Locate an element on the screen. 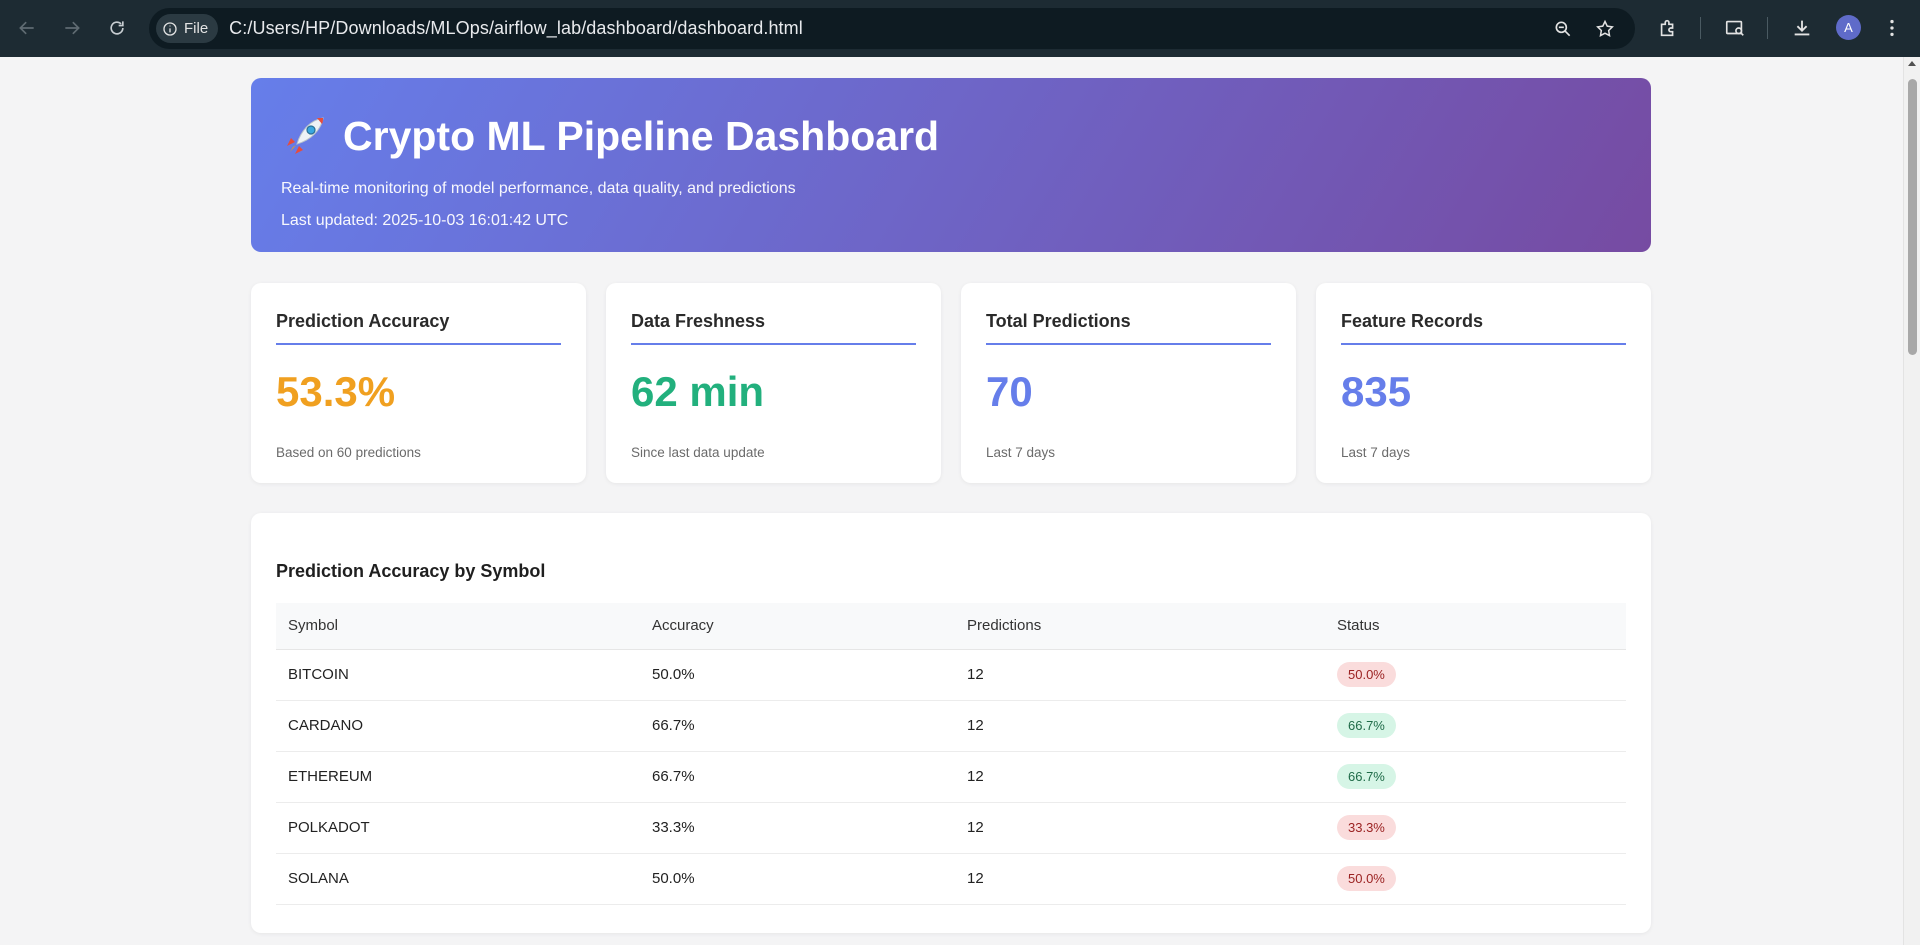 Image resolution: width=1920 pixels, height=945 pixels. reload-button is located at coordinates (117, 28).